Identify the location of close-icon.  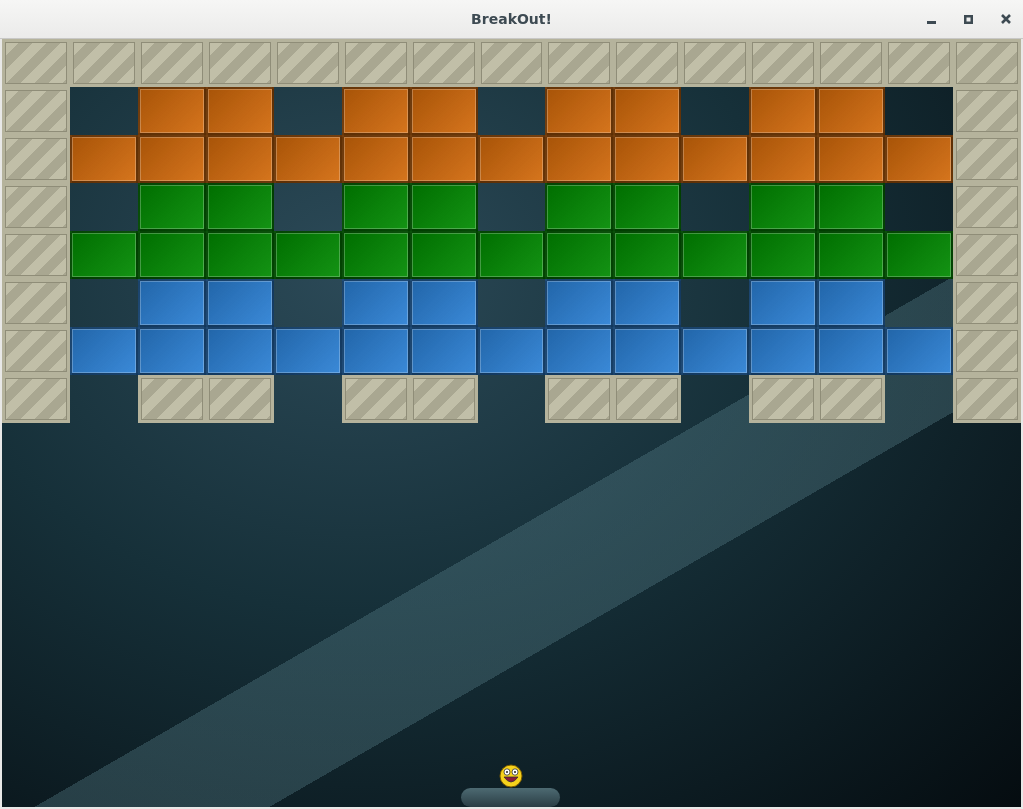
(1006, 19).